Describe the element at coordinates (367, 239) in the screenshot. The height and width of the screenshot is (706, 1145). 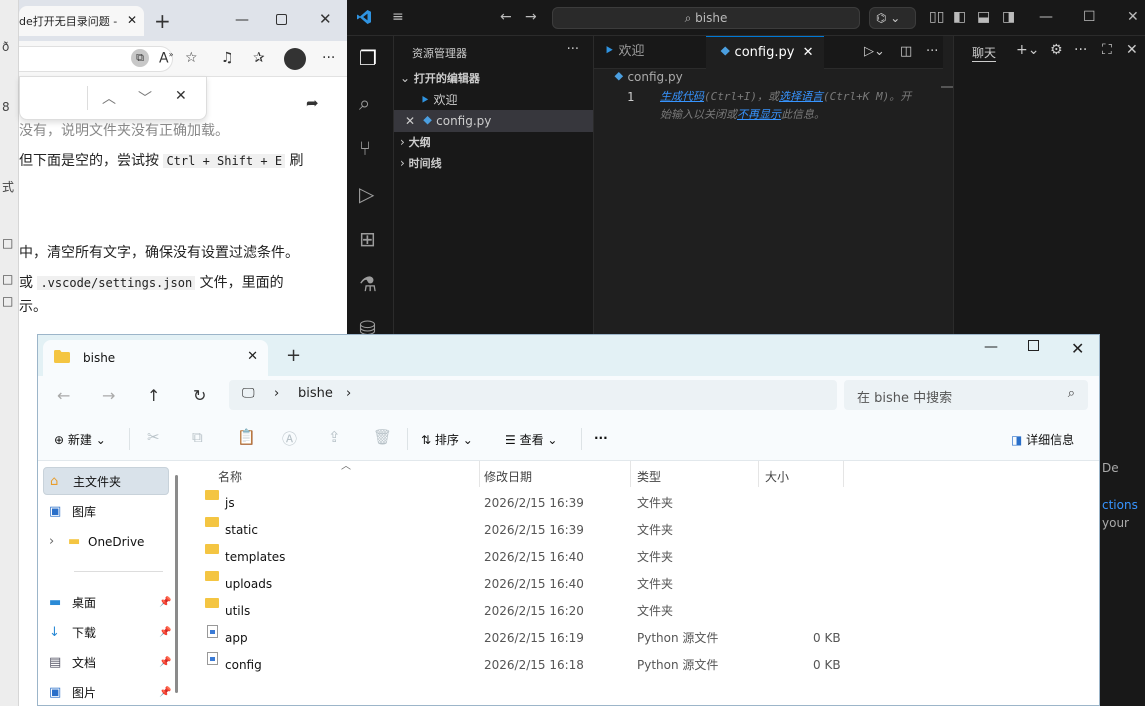
I see `extensions-icon: ⊞` at that location.